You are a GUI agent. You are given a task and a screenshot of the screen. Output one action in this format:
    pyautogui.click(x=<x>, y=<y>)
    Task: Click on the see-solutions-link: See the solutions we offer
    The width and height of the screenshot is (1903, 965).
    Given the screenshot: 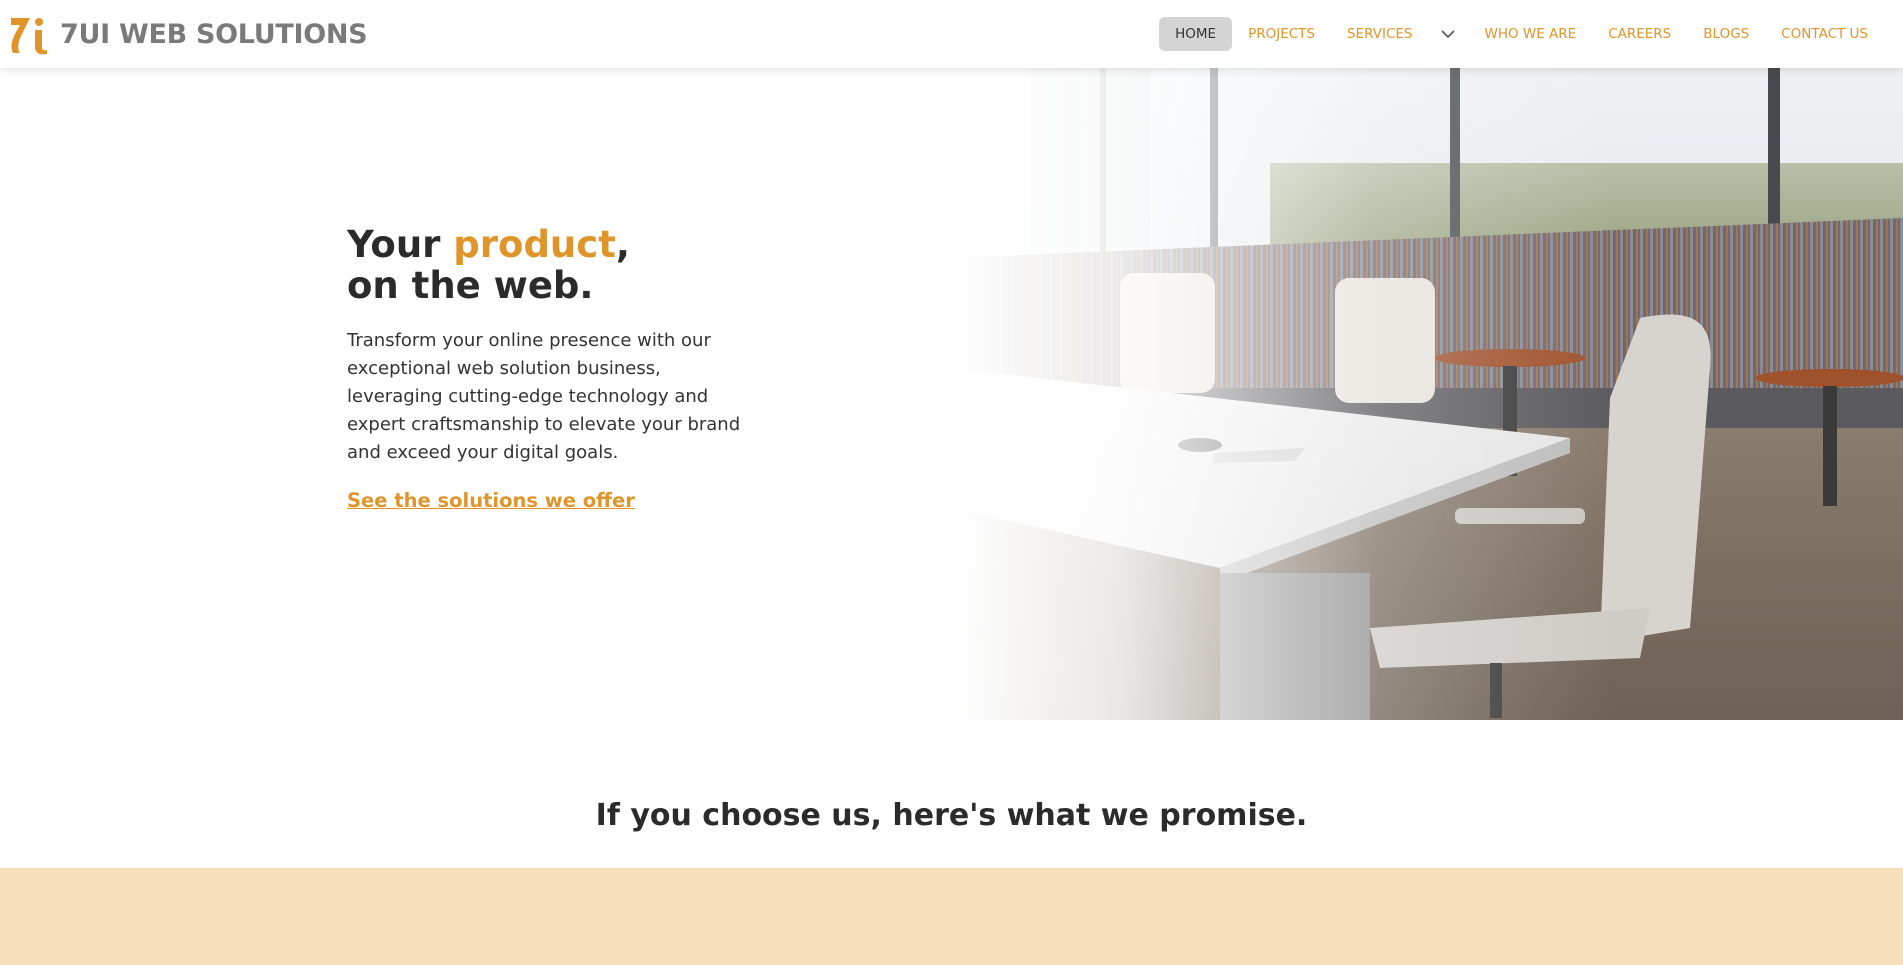 What is the action you would take?
    pyautogui.click(x=491, y=500)
    